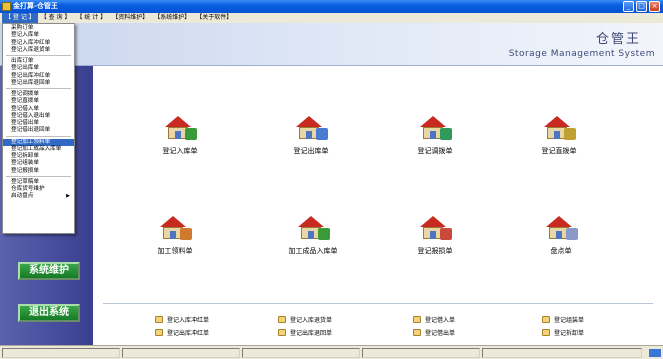  What do you see at coordinates (559, 129) in the screenshot?
I see `direct-transfer-icon` at bounding box center [559, 129].